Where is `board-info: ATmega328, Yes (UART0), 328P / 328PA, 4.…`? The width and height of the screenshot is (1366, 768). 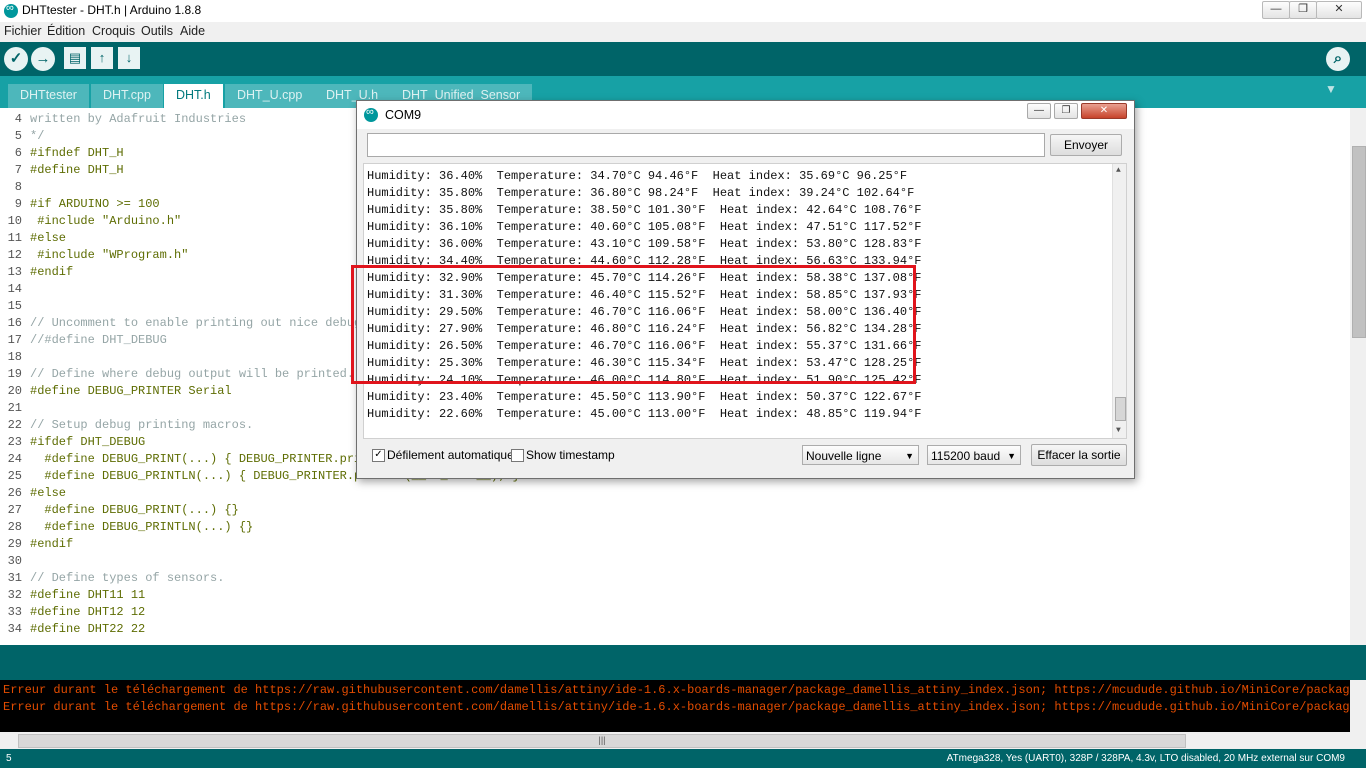
board-info: ATmega328, Yes (UART0), 328P / 328PA, 4.… is located at coordinates (1145, 758).